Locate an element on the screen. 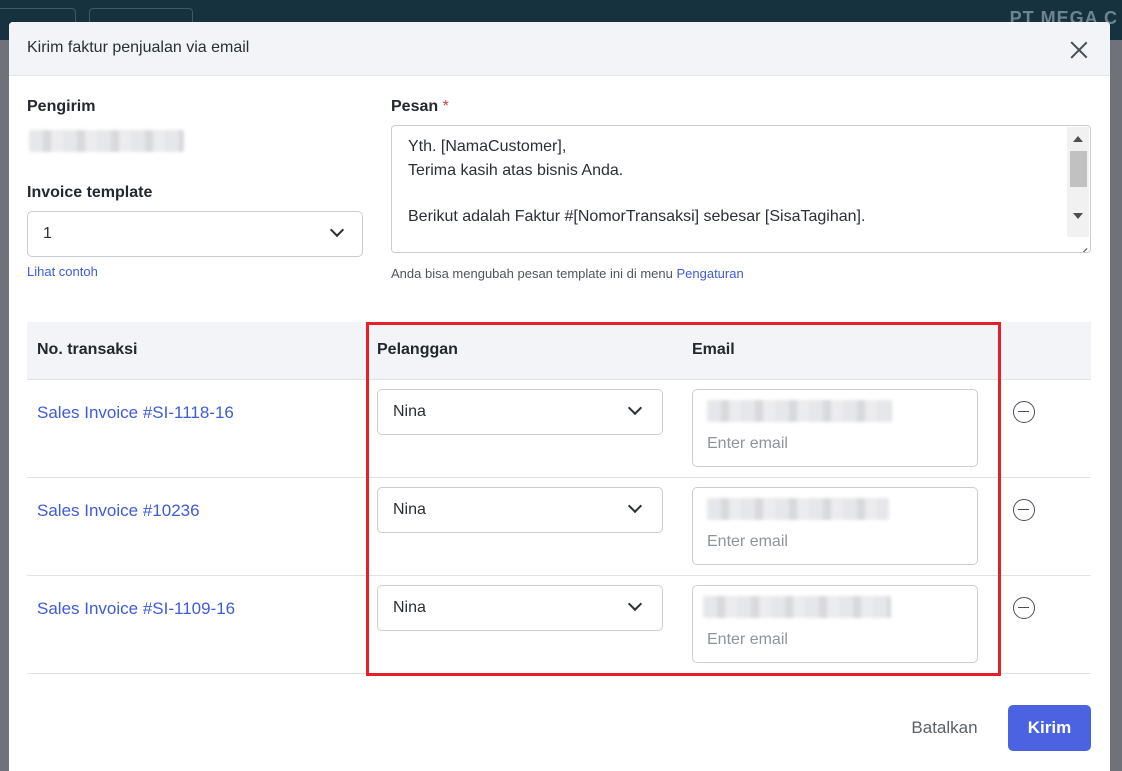 Image resolution: width=1122 pixels, height=771 pixels. preview-link: Lihat contoh is located at coordinates (62, 271).